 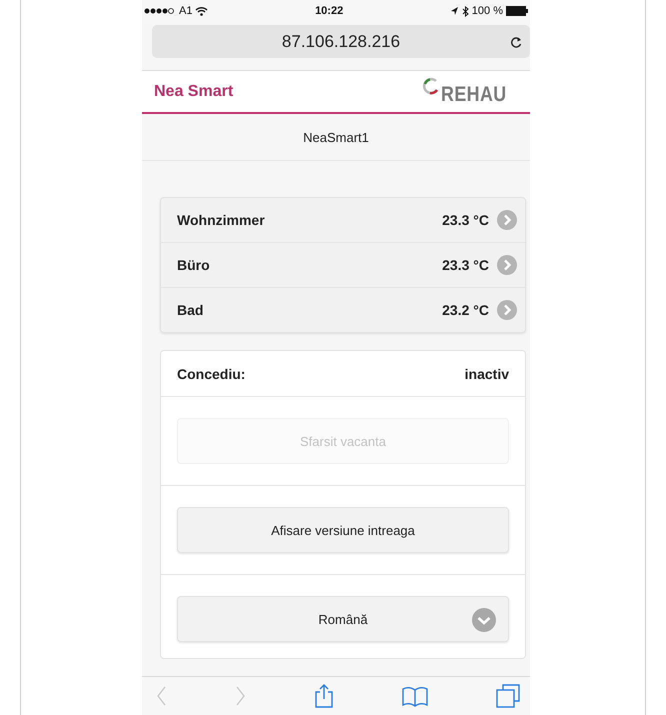 I want to click on chevron-down-icon, so click(x=484, y=620).